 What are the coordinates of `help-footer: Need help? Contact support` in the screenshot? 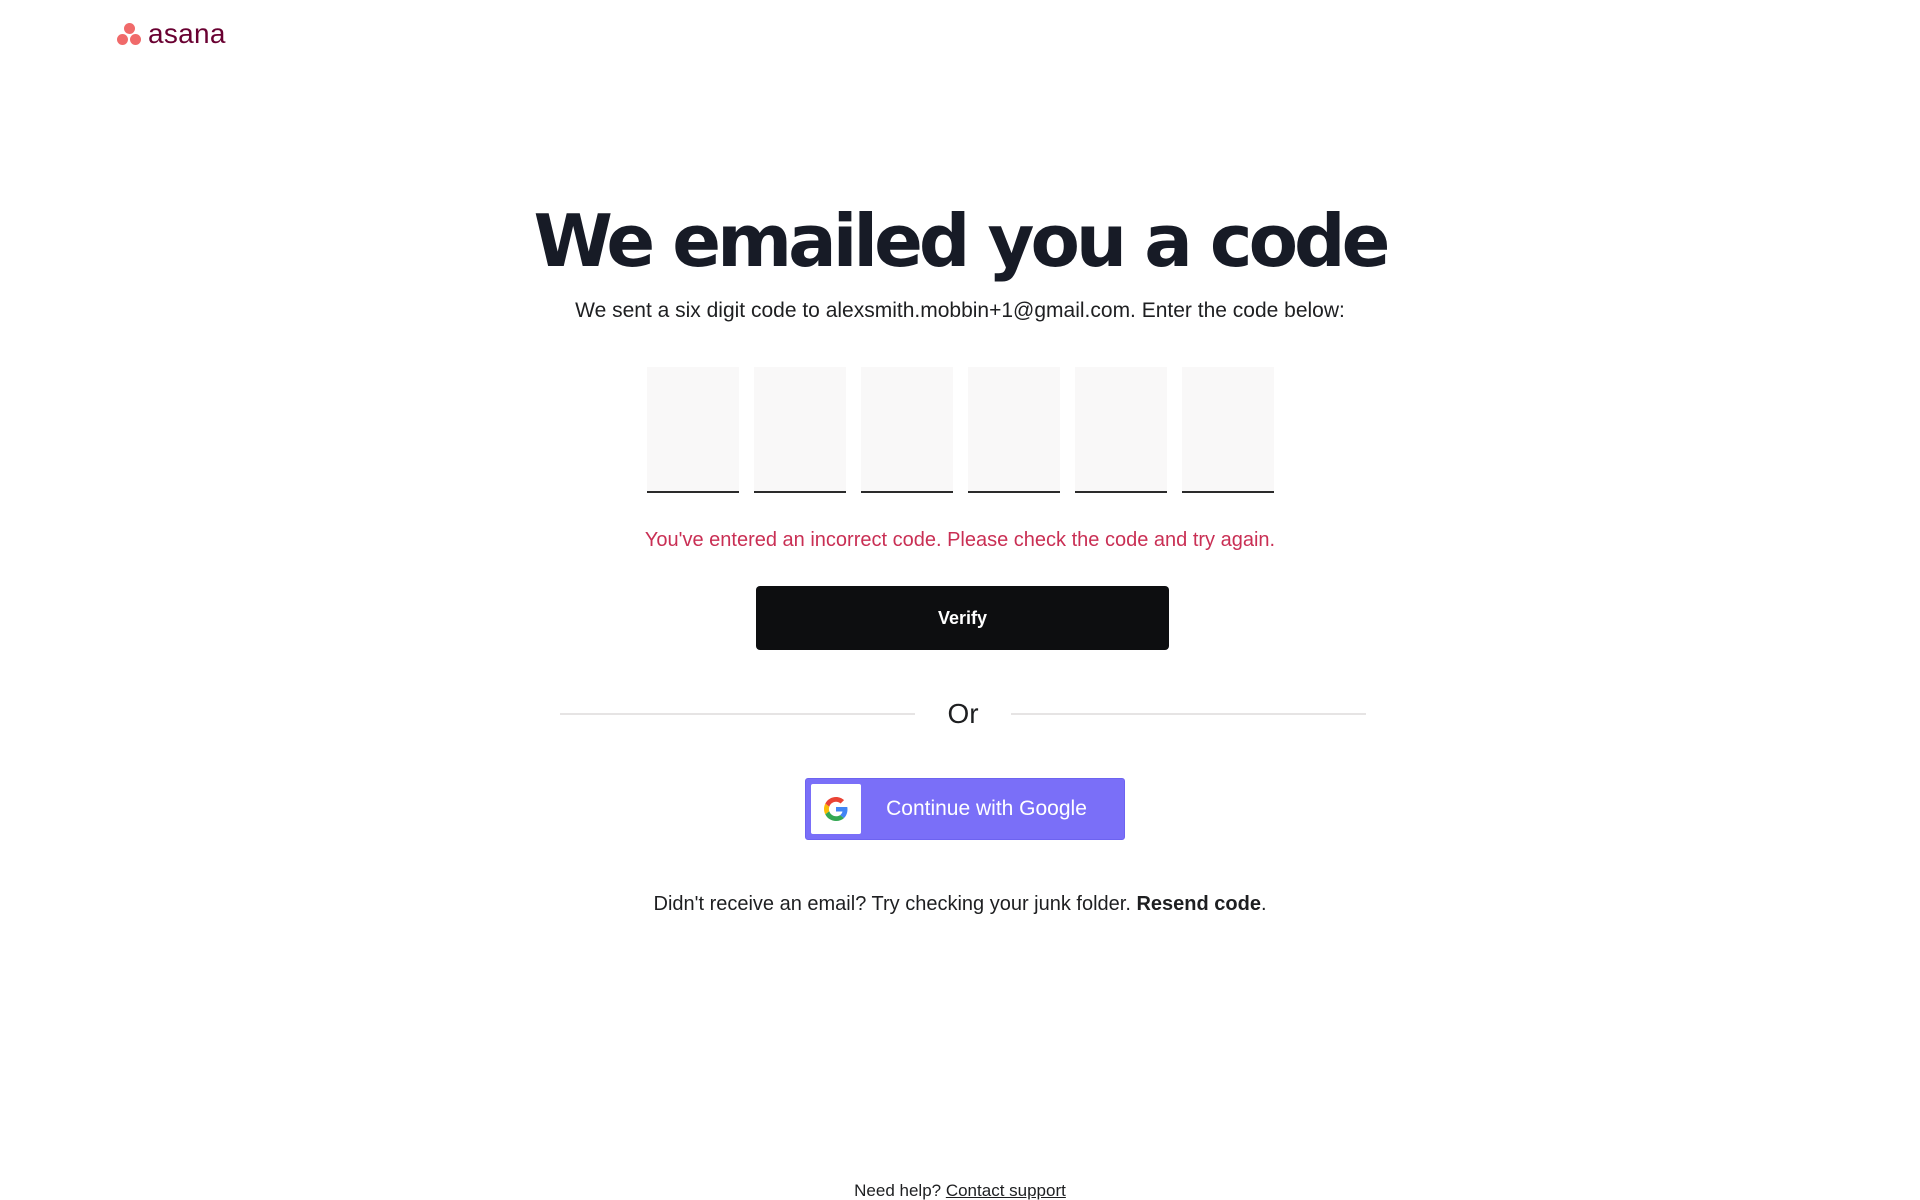 It's located at (960, 1190).